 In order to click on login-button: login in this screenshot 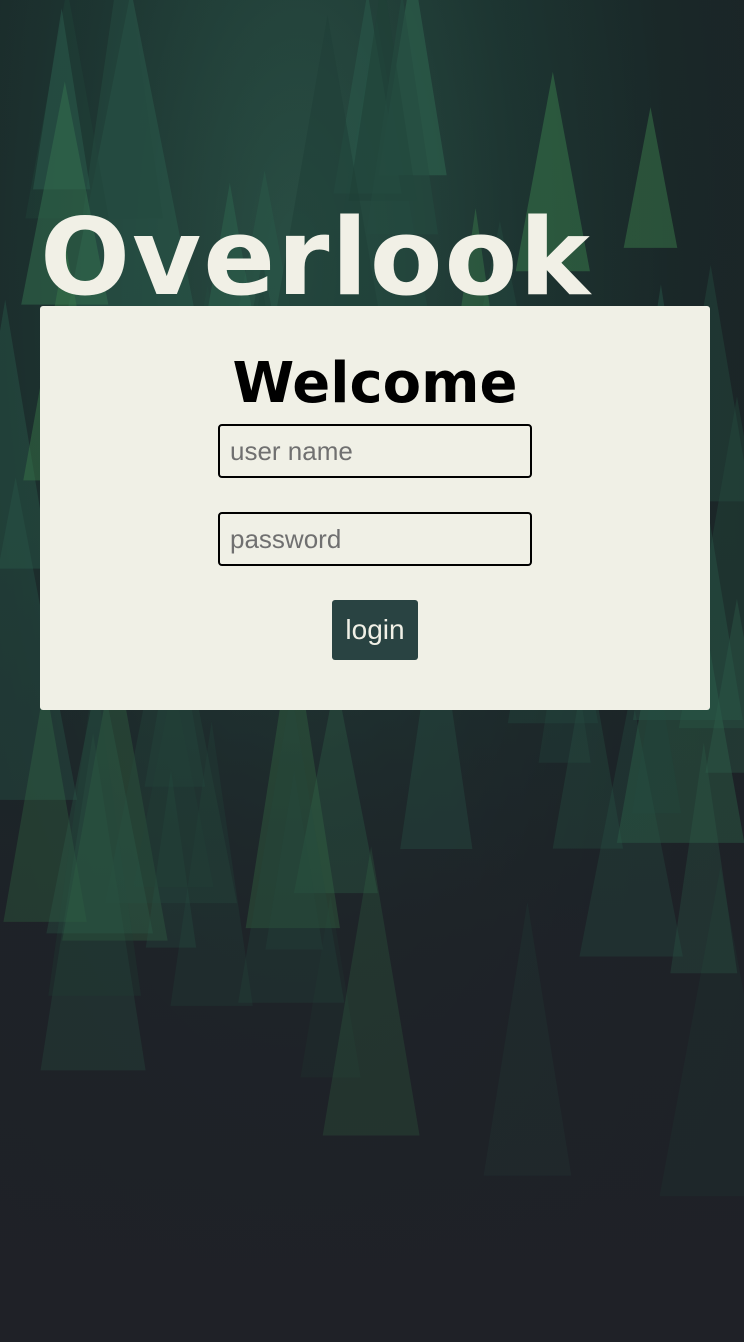, I will do `click(375, 630)`.